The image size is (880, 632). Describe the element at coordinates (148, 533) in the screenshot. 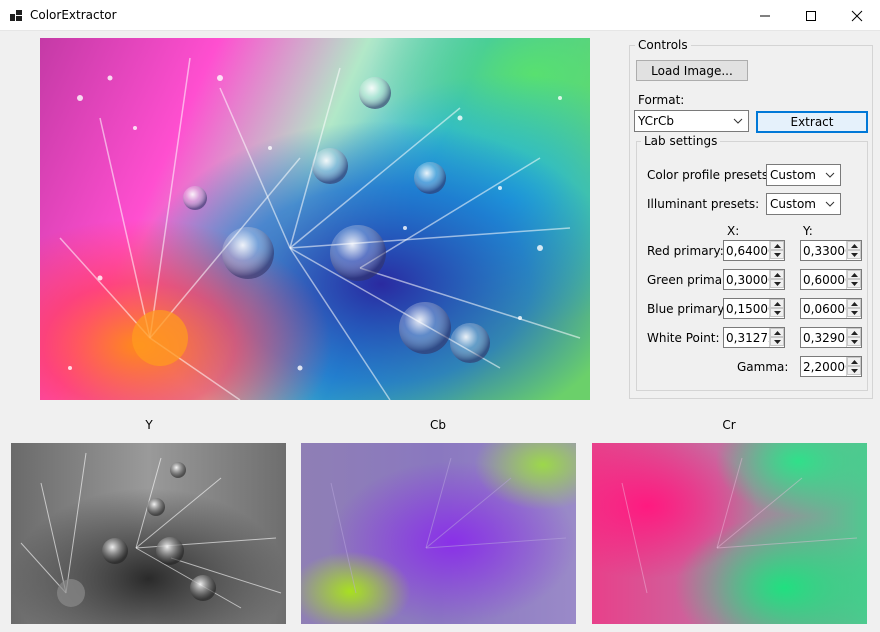

I see `y-channel-image` at that location.